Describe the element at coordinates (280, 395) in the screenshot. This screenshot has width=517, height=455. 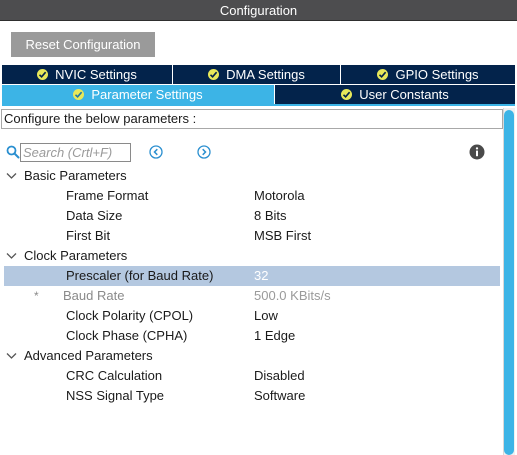
I see `param-value: Software` at that location.